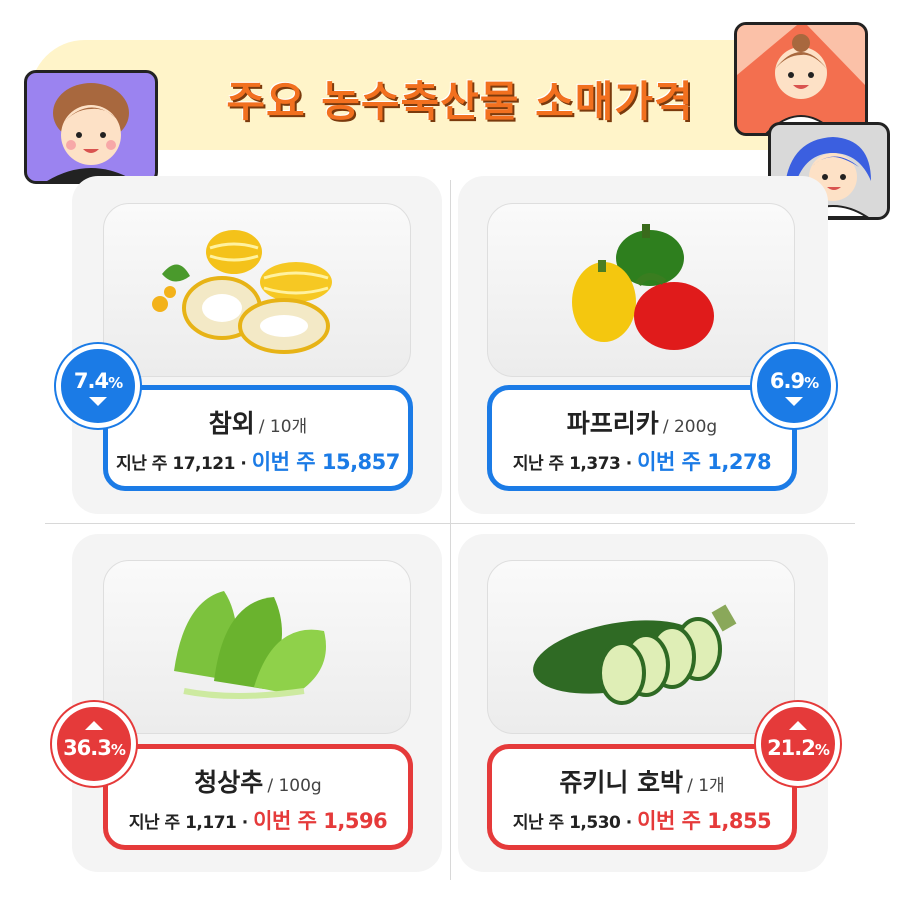 Image resolution: width=900 pixels, height=900 pixels. Describe the element at coordinates (641, 647) in the screenshot. I see `zucchini-photo` at that location.